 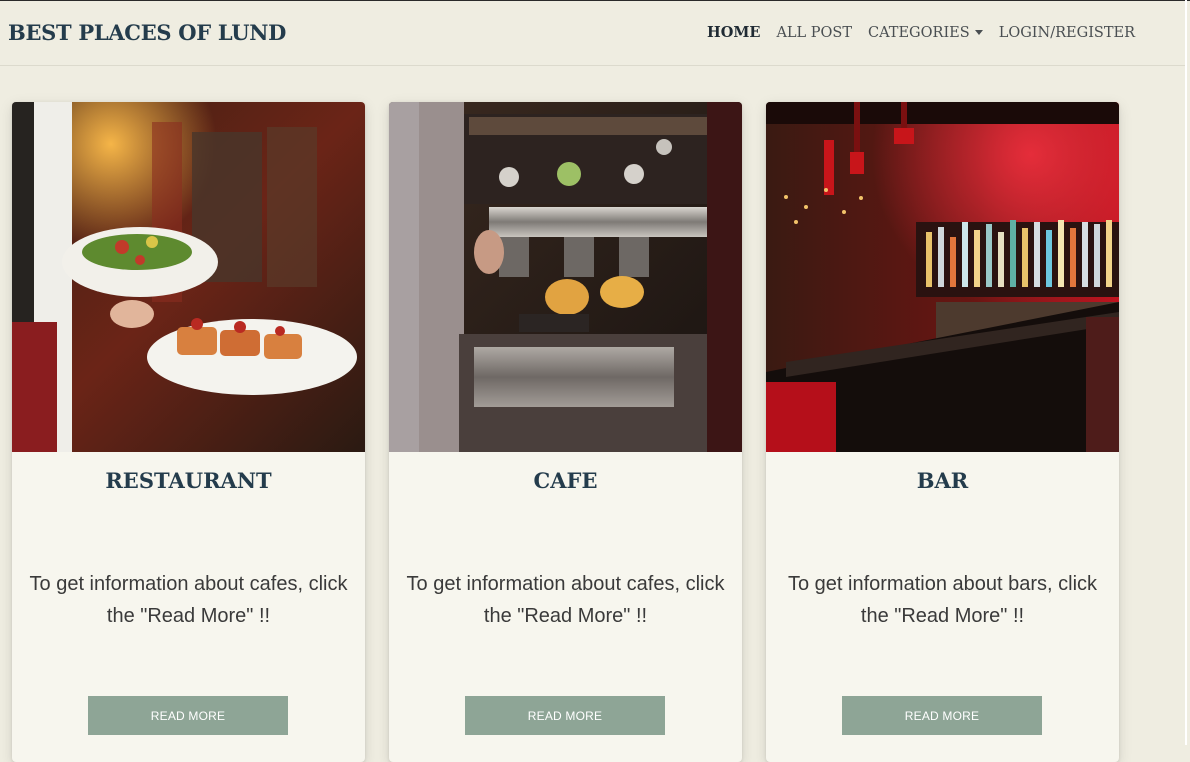 What do you see at coordinates (1067, 33) in the screenshot?
I see `nav-item-login-register: LOGIN/REGISTER` at bounding box center [1067, 33].